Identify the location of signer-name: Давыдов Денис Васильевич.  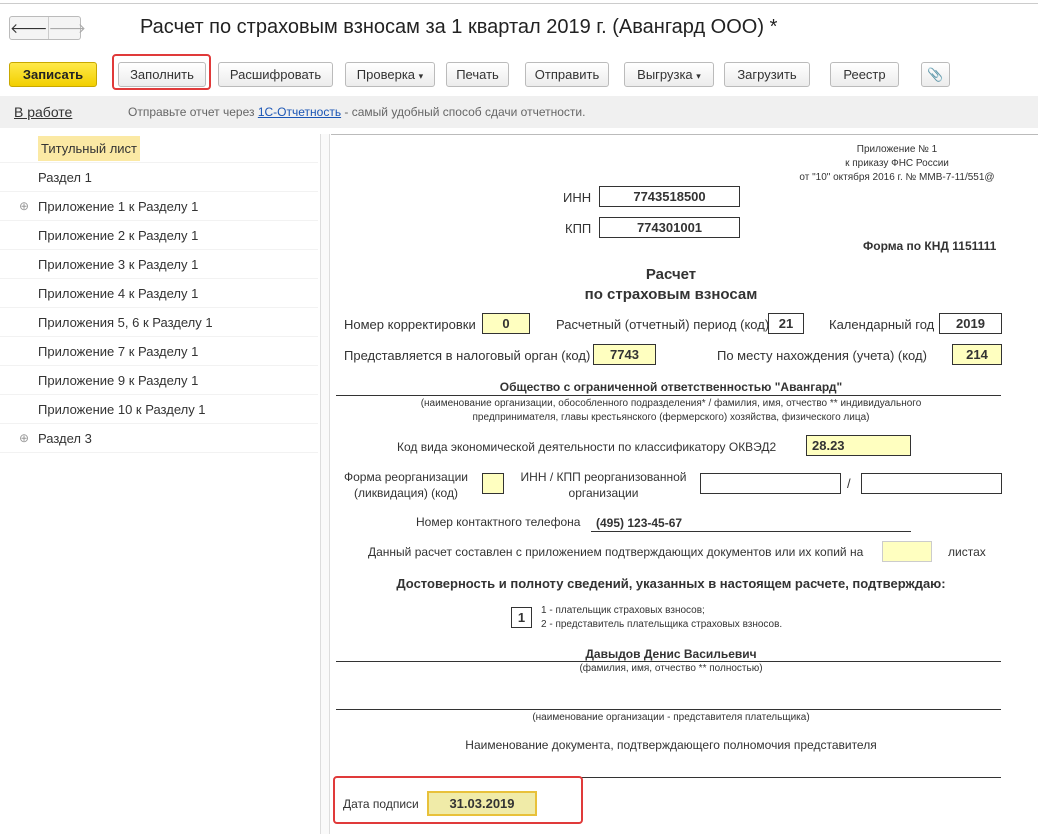
(671, 654).